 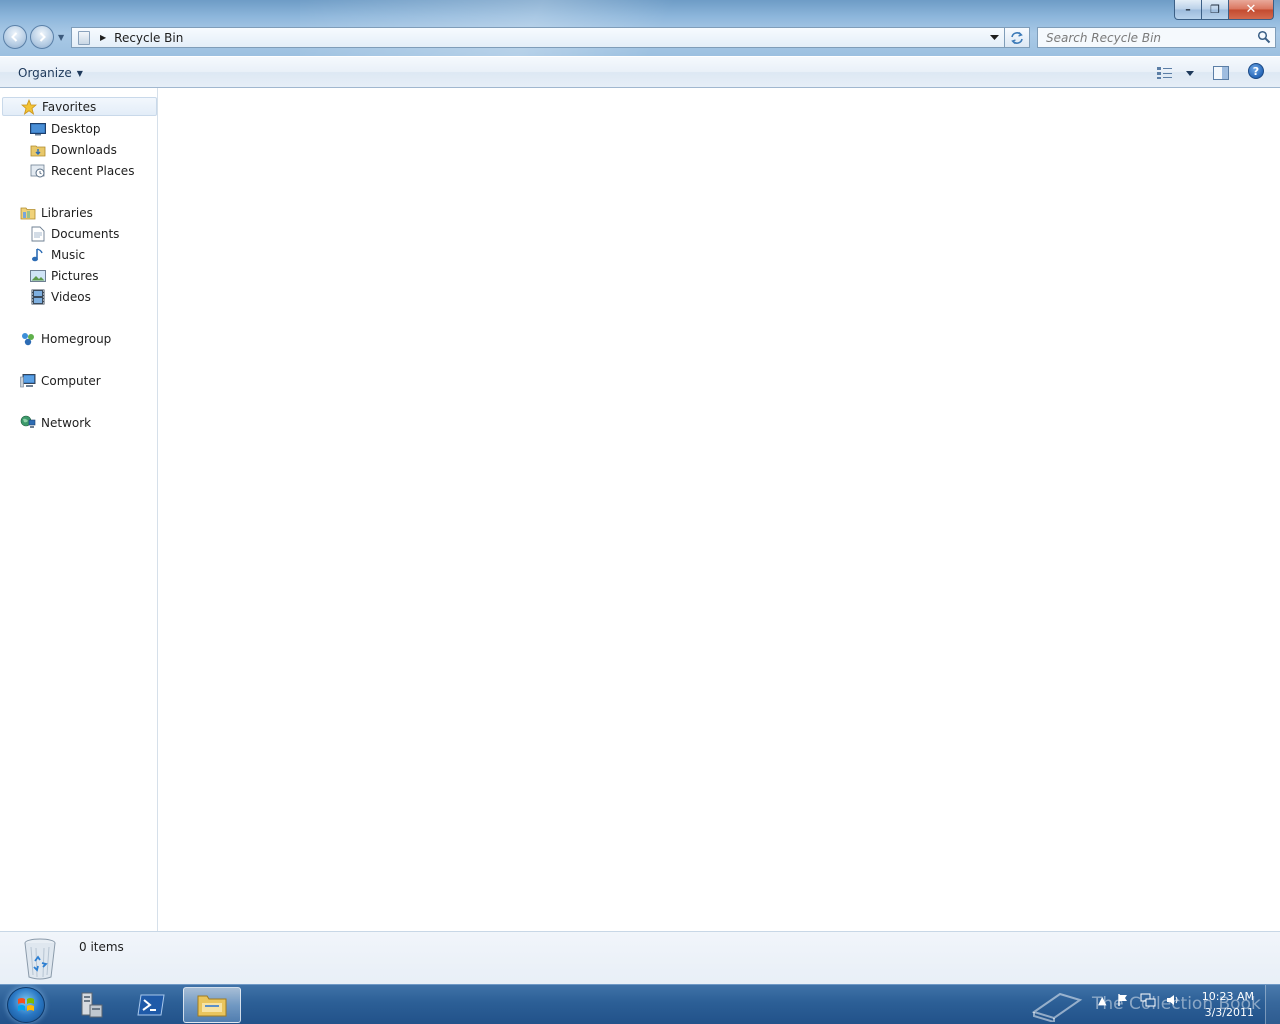 I want to click on organize-label: Organize, so click(x=45, y=73).